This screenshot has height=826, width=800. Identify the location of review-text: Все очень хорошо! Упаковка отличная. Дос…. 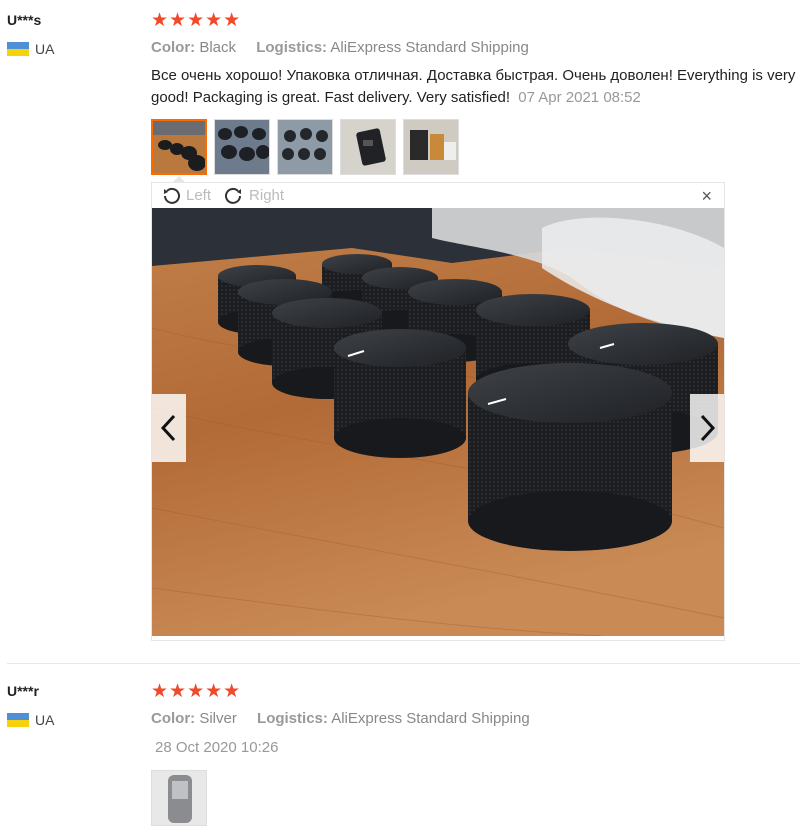
(475, 87).